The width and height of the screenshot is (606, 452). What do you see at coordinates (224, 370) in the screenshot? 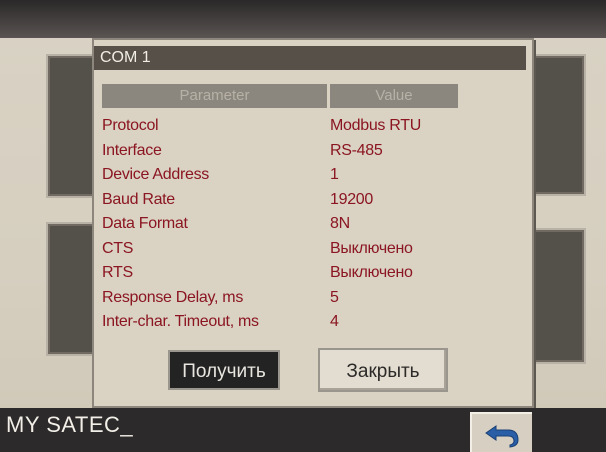
I see `get-button: Получить` at bounding box center [224, 370].